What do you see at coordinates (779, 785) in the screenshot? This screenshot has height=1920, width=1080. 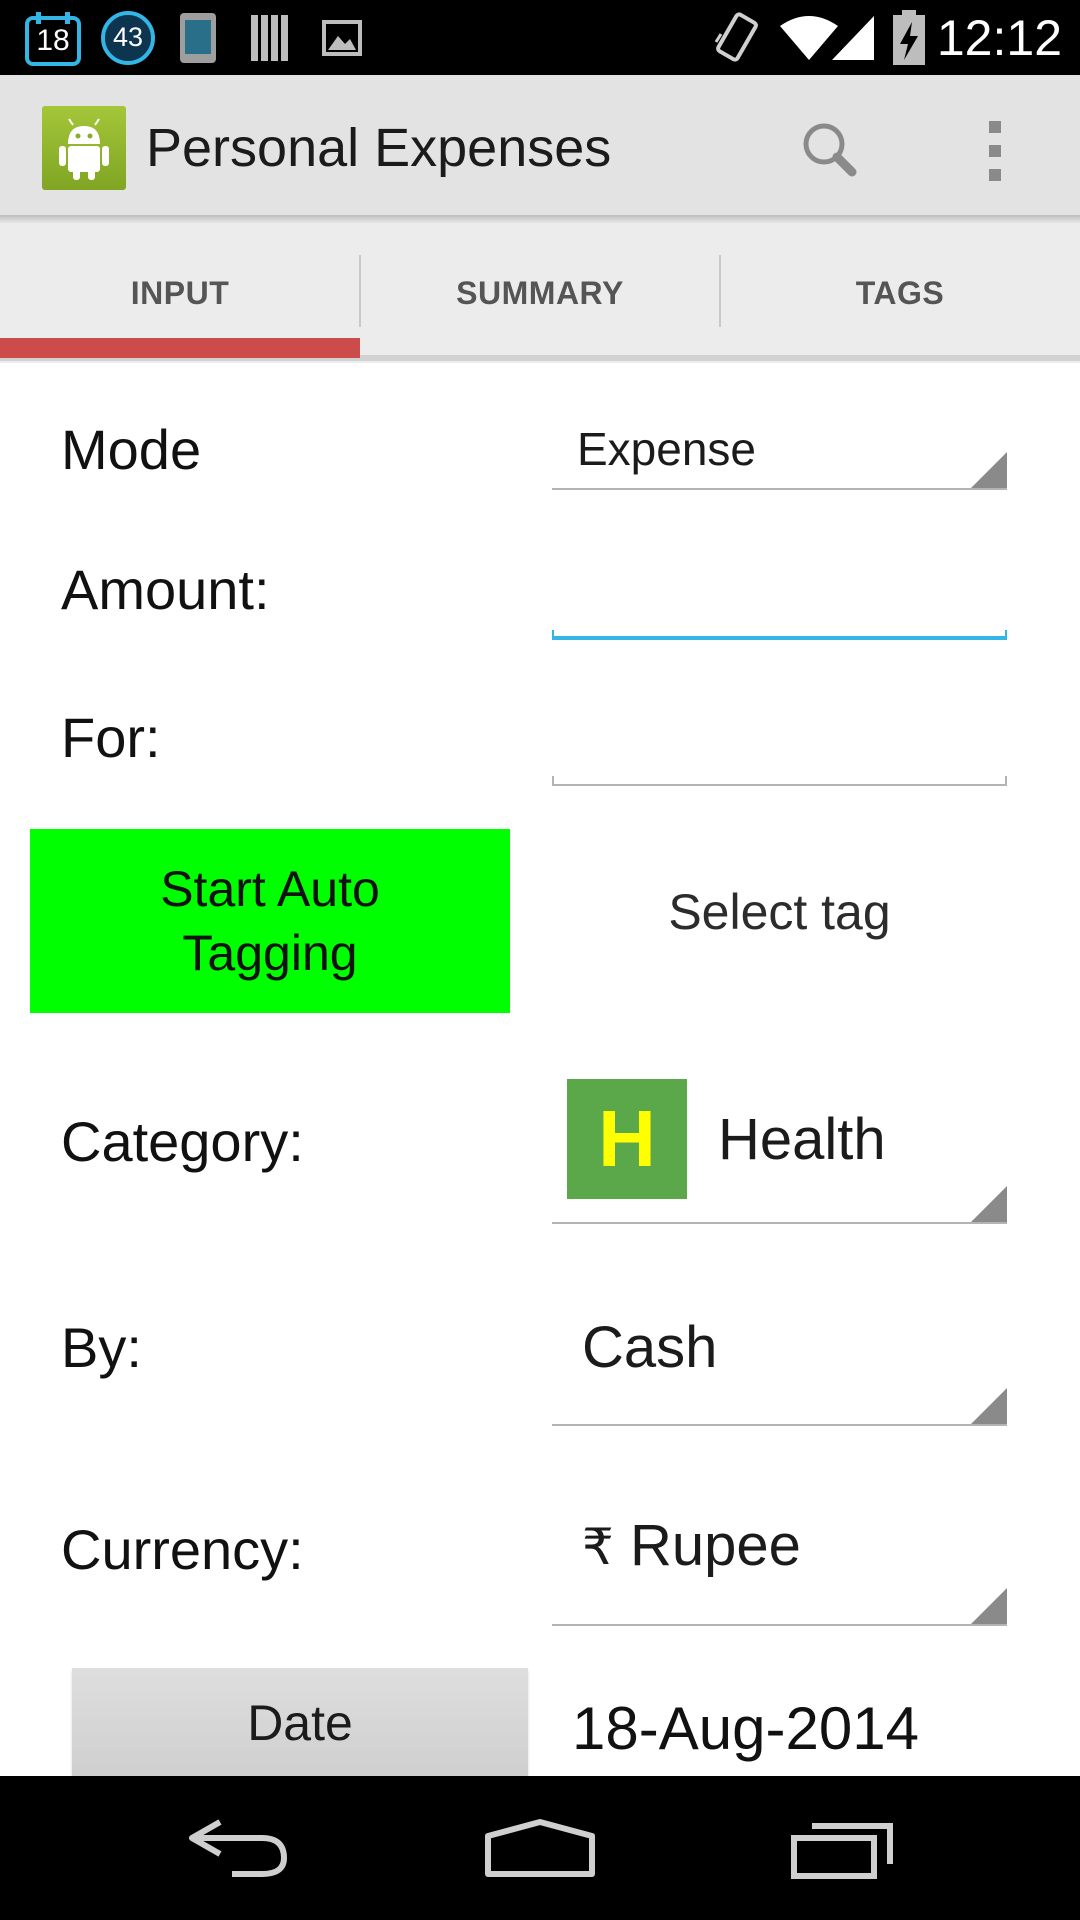 I see `for-input-underline` at bounding box center [779, 785].